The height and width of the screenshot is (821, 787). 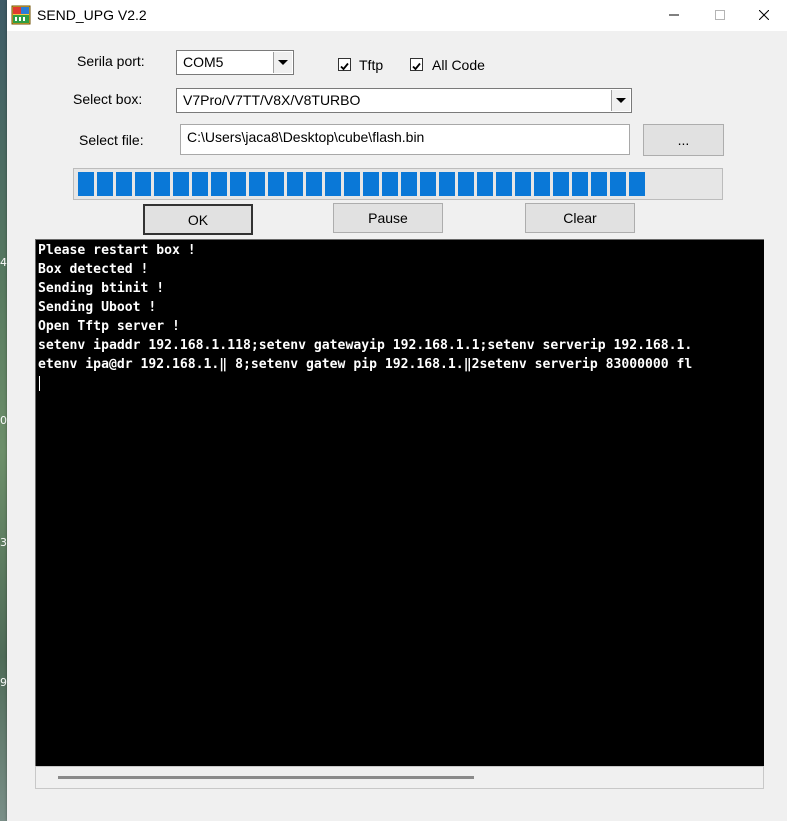 What do you see at coordinates (93, 269) in the screenshot?
I see `console-line: Box detected !` at bounding box center [93, 269].